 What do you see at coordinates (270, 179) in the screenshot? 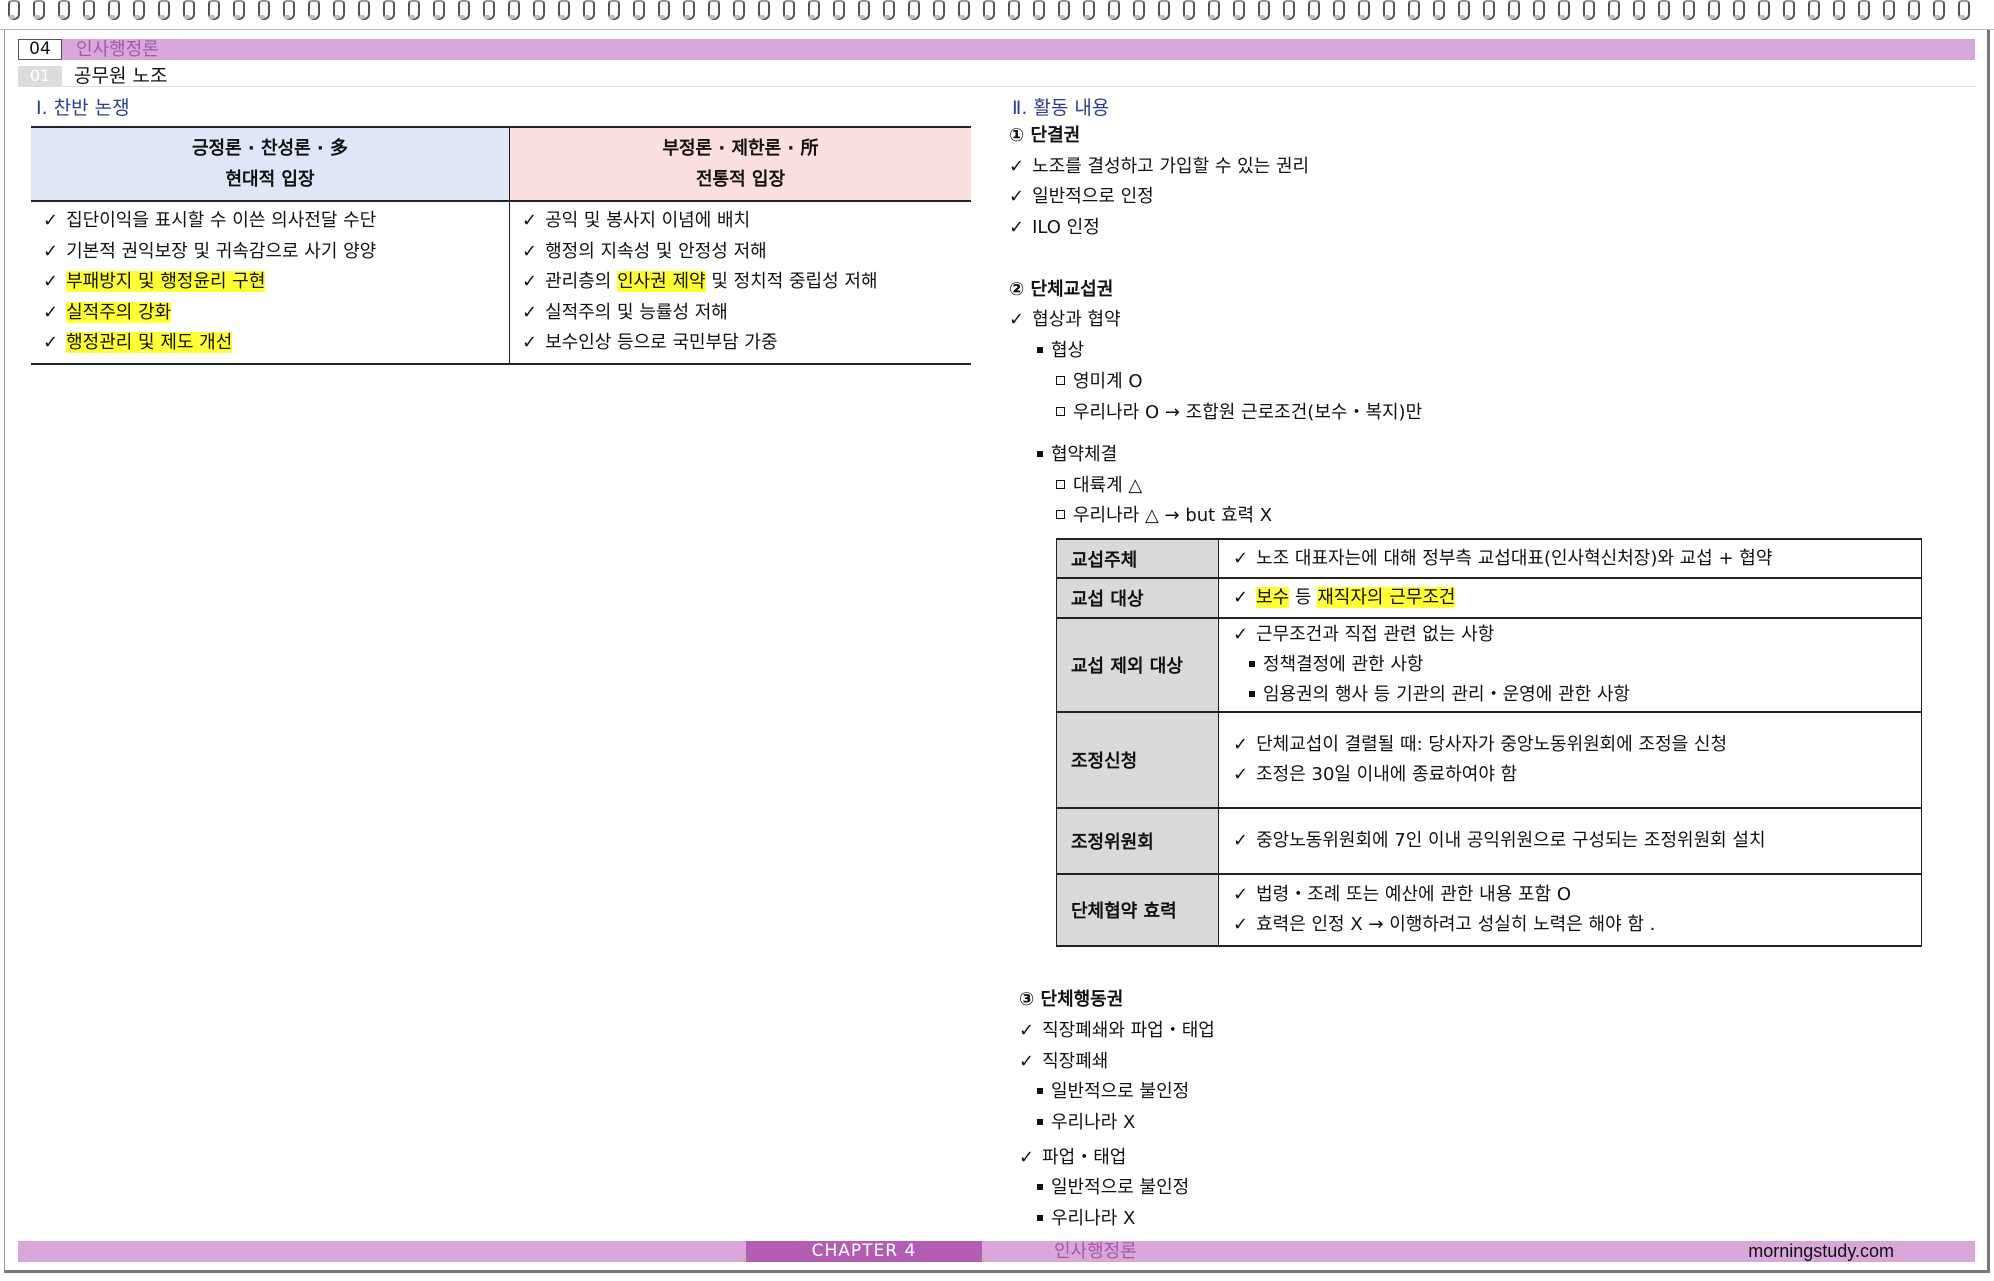
I see `positive-subtitle: 현대적 입장` at bounding box center [270, 179].